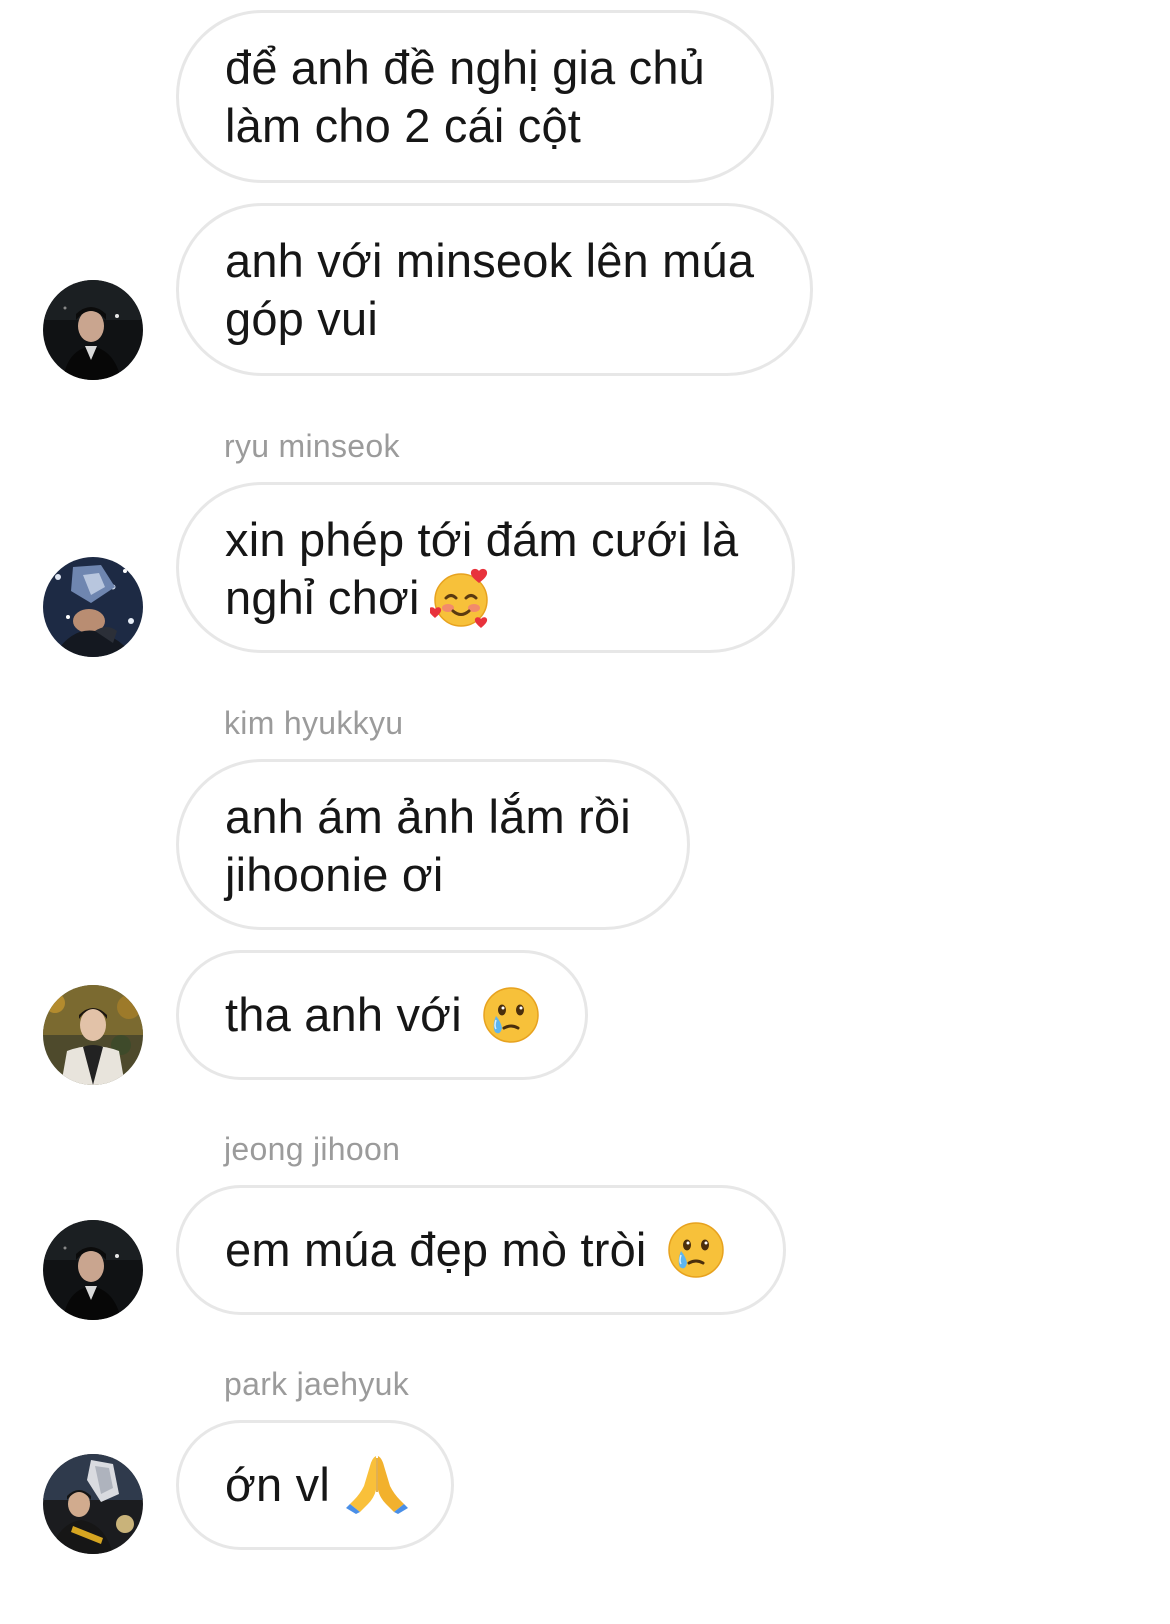 The image size is (1170, 1624). Describe the element at coordinates (482, 539) in the screenshot. I see `message-text: xin phép tới đám cưới là` at that location.